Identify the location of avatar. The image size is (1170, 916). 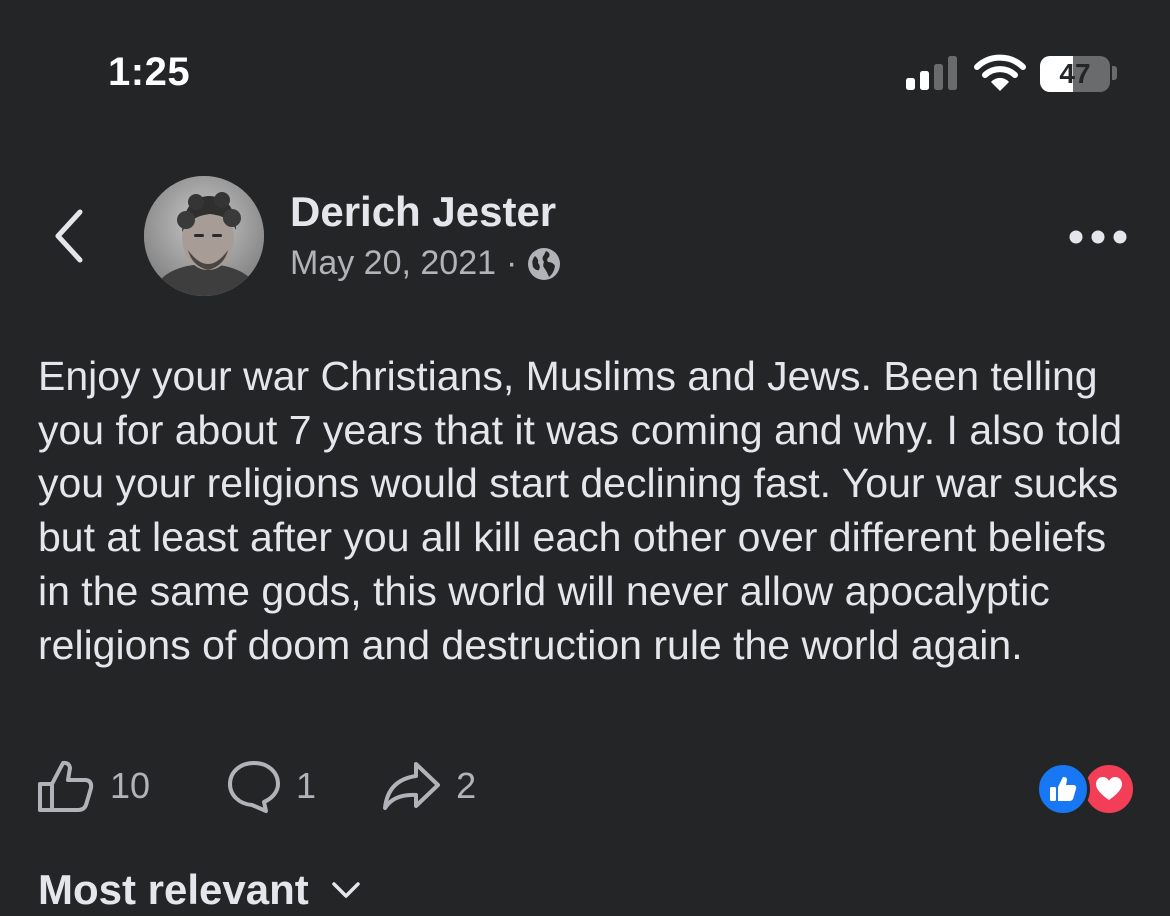
(204, 236).